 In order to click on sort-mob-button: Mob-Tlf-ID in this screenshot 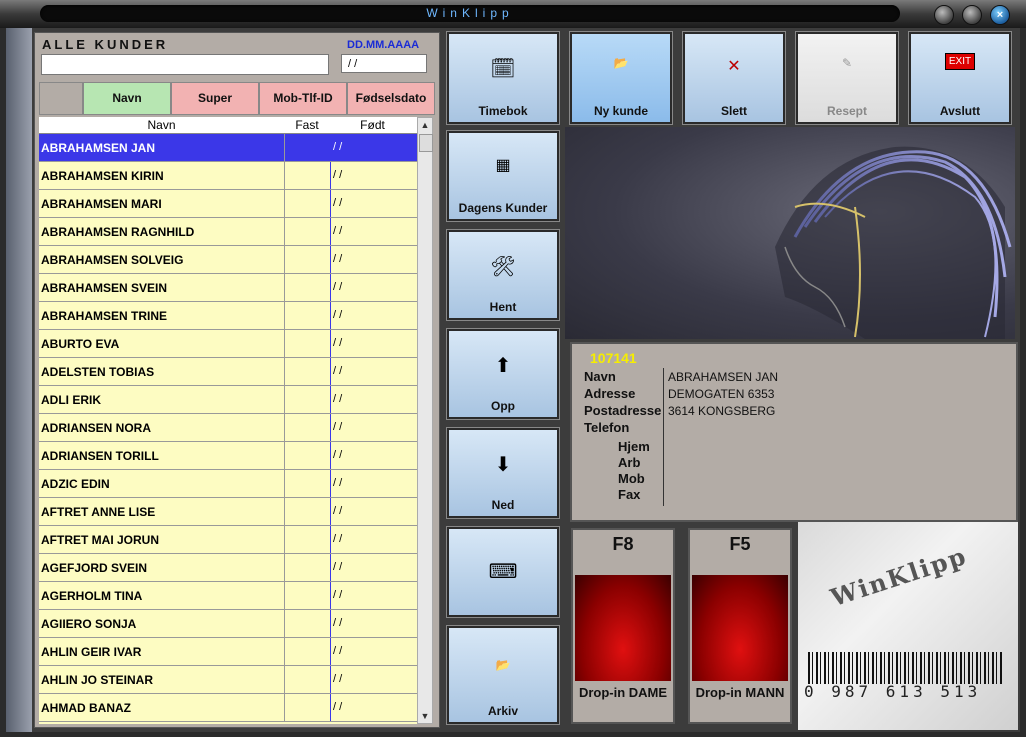, I will do `click(303, 98)`.